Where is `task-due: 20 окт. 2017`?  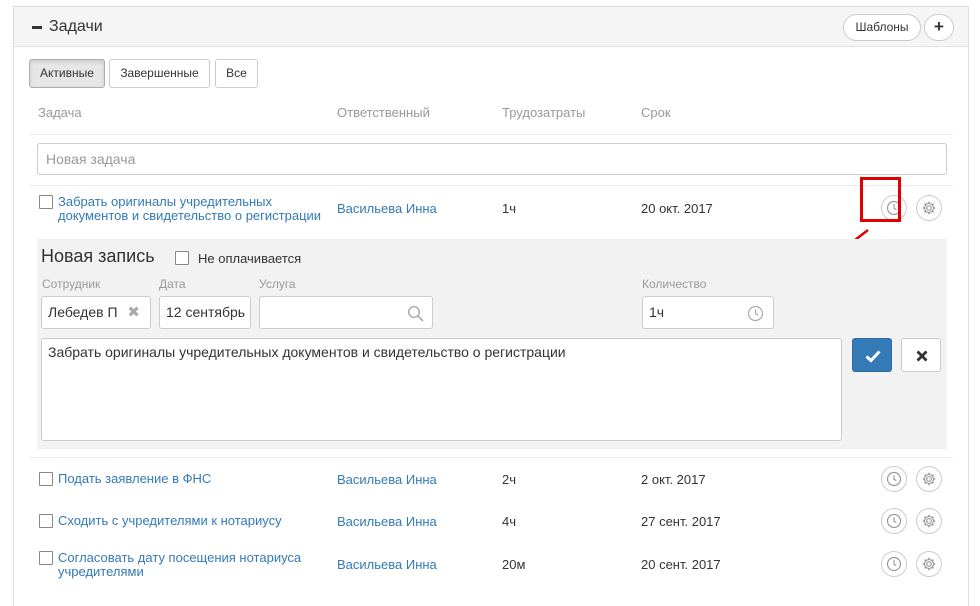 task-due: 20 окт. 2017 is located at coordinates (677, 208).